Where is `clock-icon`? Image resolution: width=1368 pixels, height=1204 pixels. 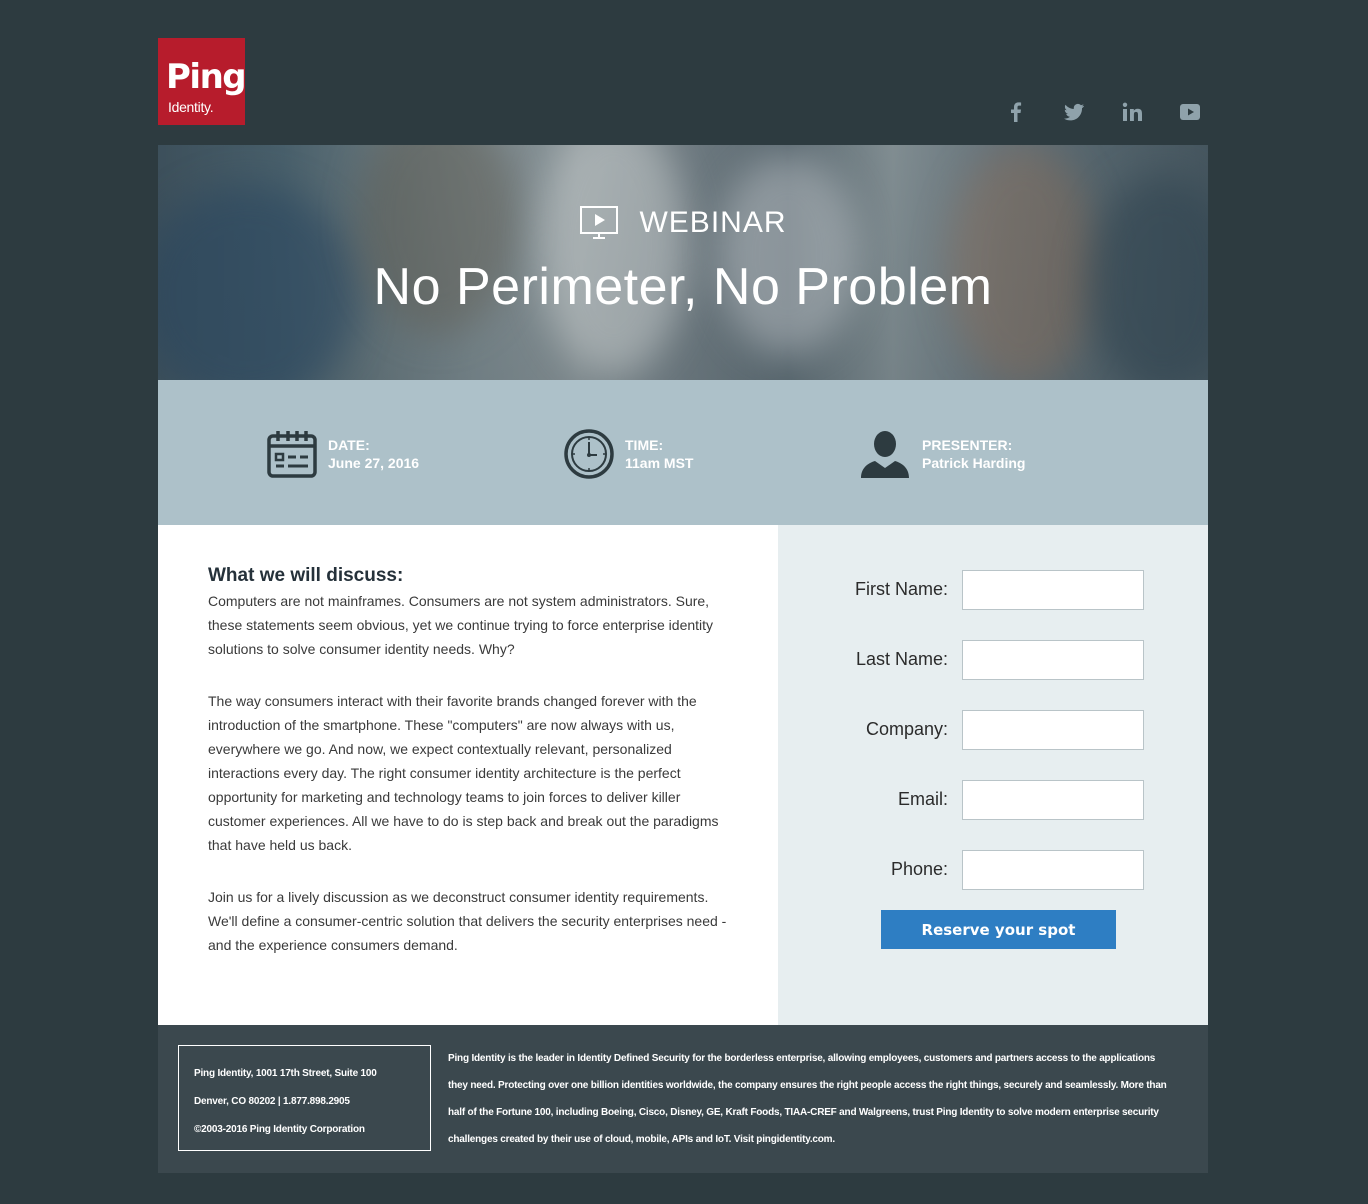 clock-icon is located at coordinates (589, 454).